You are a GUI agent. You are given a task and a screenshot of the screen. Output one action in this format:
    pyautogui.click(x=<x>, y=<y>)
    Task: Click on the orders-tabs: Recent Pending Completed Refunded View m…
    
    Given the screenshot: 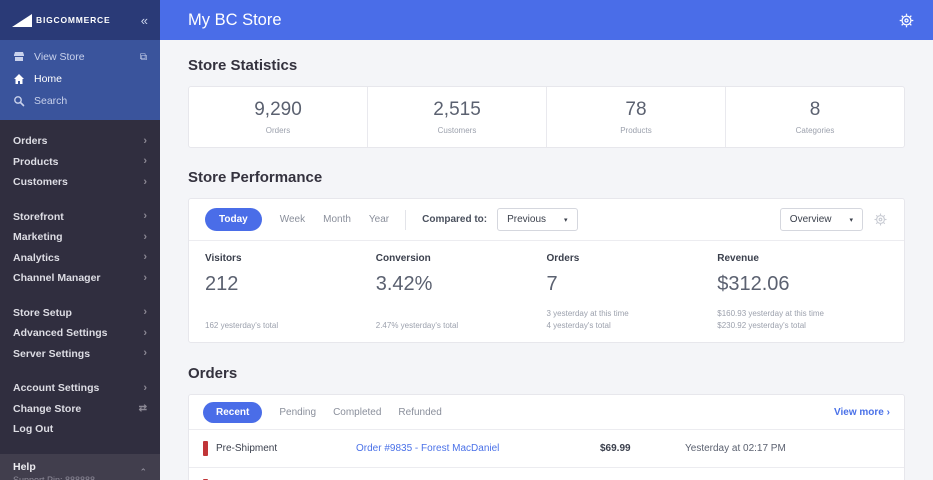 What is the action you would take?
    pyautogui.click(x=546, y=412)
    